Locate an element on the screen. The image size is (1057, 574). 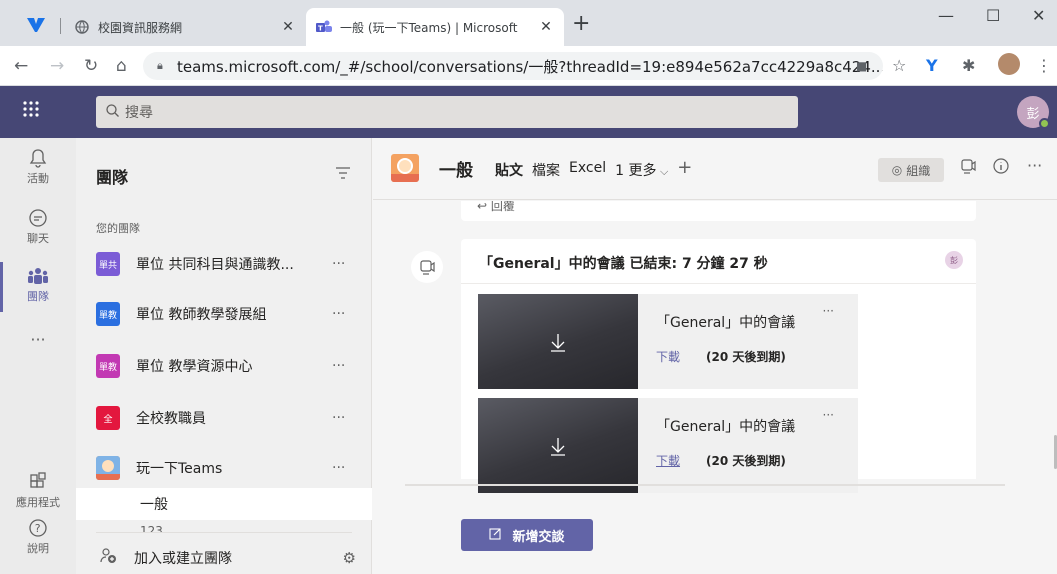
join-or-create-team-button: 加入或建立團隊 ⚙ is located at coordinates (228, 558).